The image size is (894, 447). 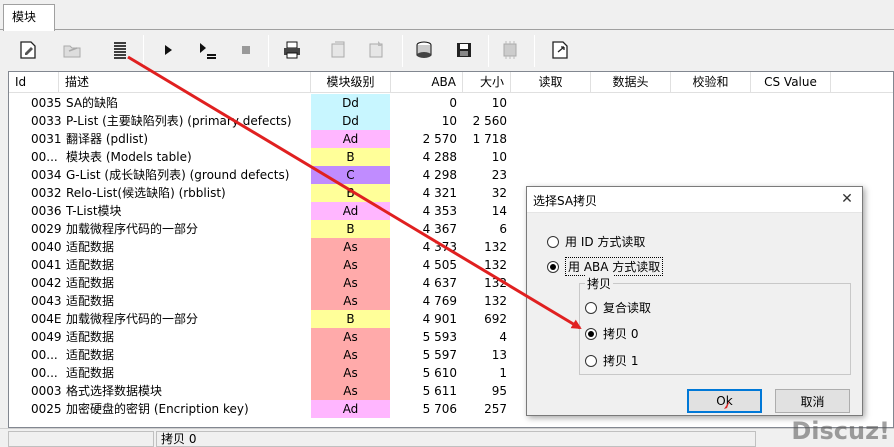 What do you see at coordinates (439, 211) in the screenshot?
I see `cell-aba: 4 353` at bounding box center [439, 211].